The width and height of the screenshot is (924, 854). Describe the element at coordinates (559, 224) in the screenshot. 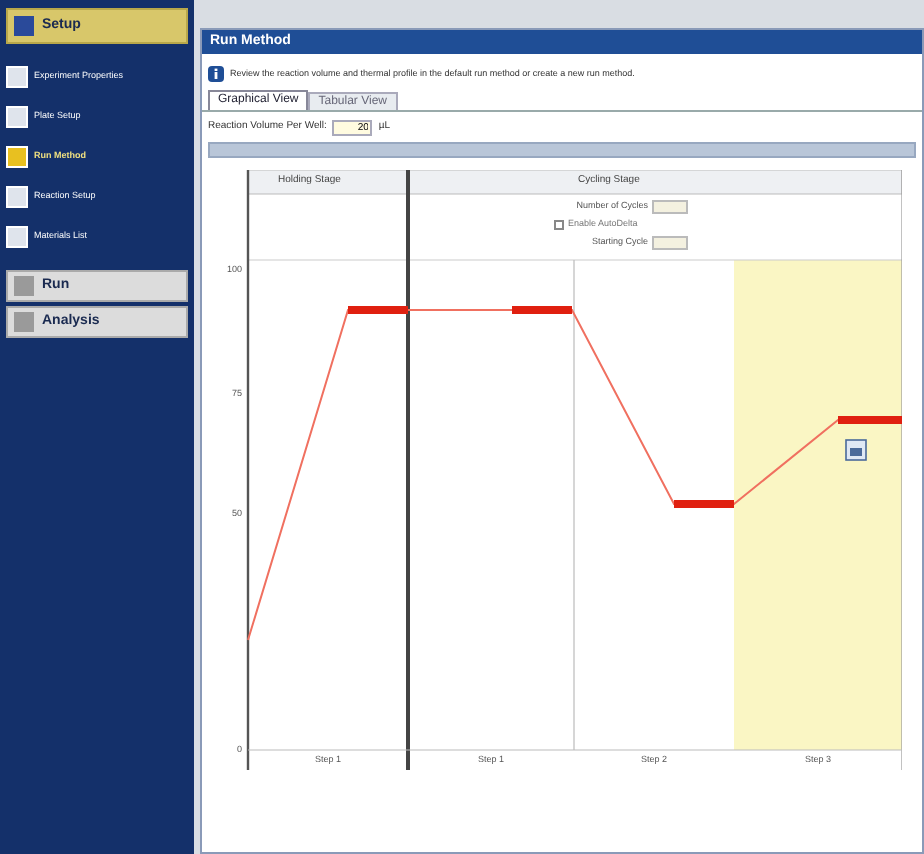

I see `checkbox` at that location.